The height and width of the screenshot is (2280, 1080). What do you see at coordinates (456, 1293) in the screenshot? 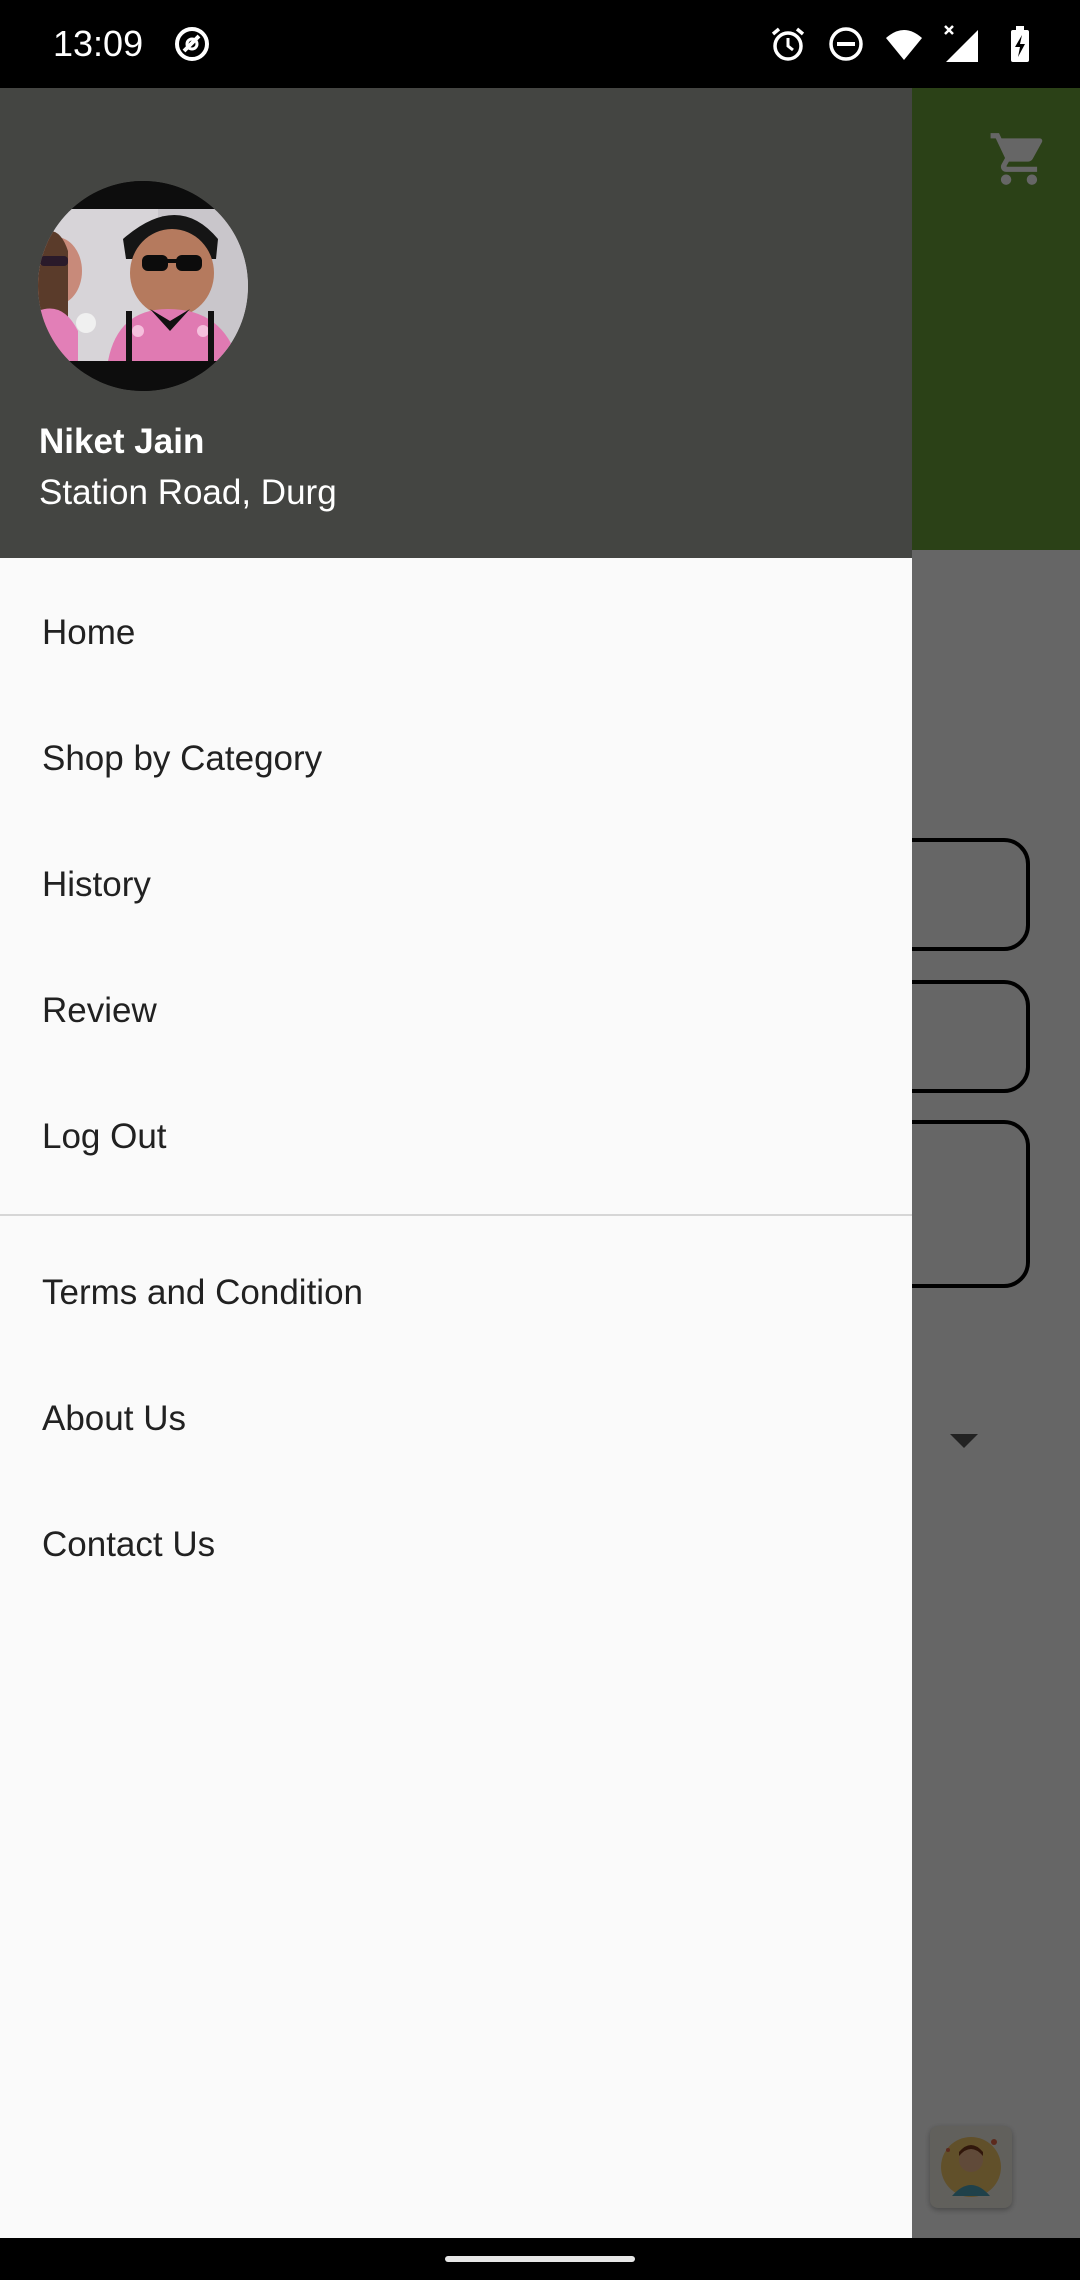
I see `menu-item-terms-and-condition: Terms and Condition` at bounding box center [456, 1293].